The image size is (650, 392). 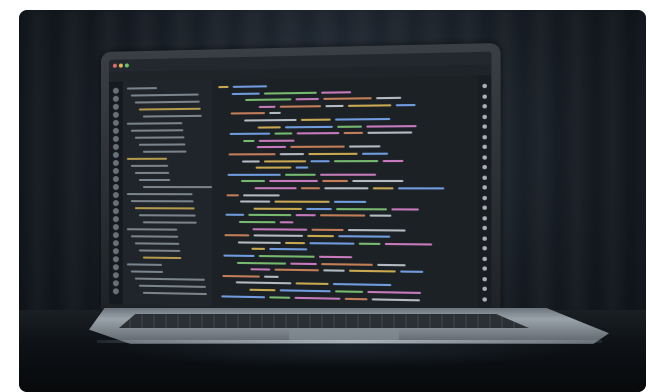 I want to click on activity-bar, so click(x=116, y=193).